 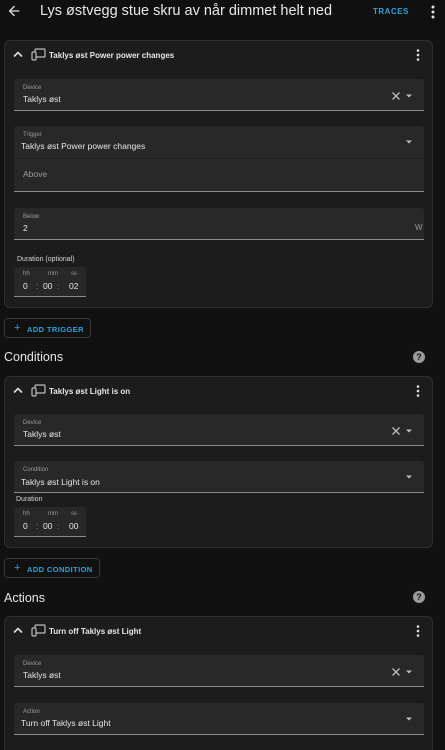 I want to click on duration-label: Duration, so click(x=29, y=499).